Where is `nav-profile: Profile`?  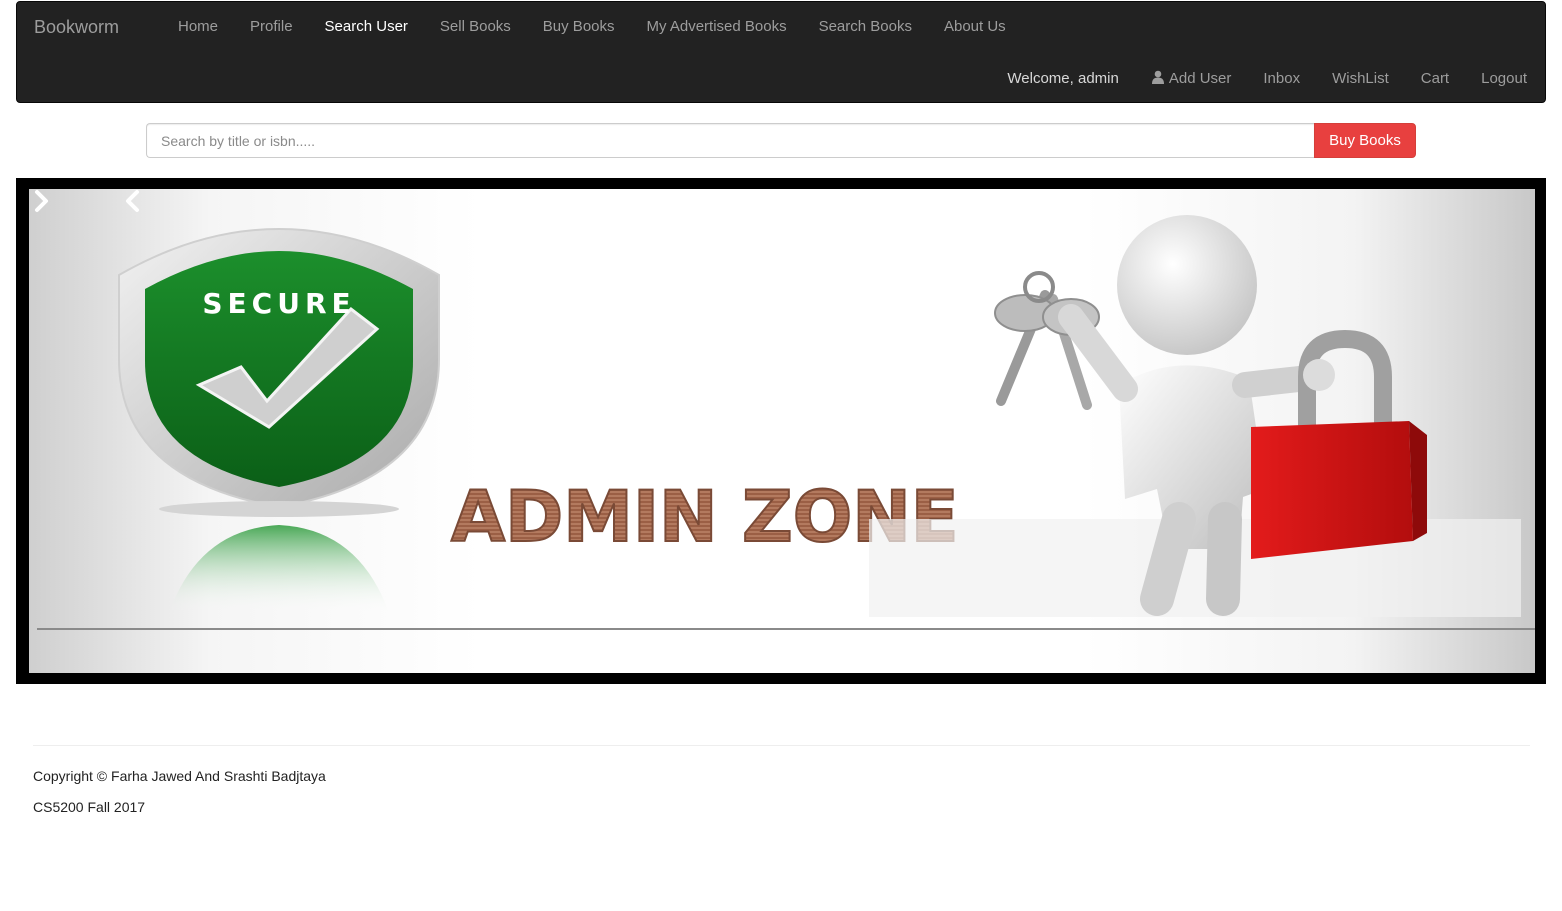
nav-profile: Profile is located at coordinates (271, 27).